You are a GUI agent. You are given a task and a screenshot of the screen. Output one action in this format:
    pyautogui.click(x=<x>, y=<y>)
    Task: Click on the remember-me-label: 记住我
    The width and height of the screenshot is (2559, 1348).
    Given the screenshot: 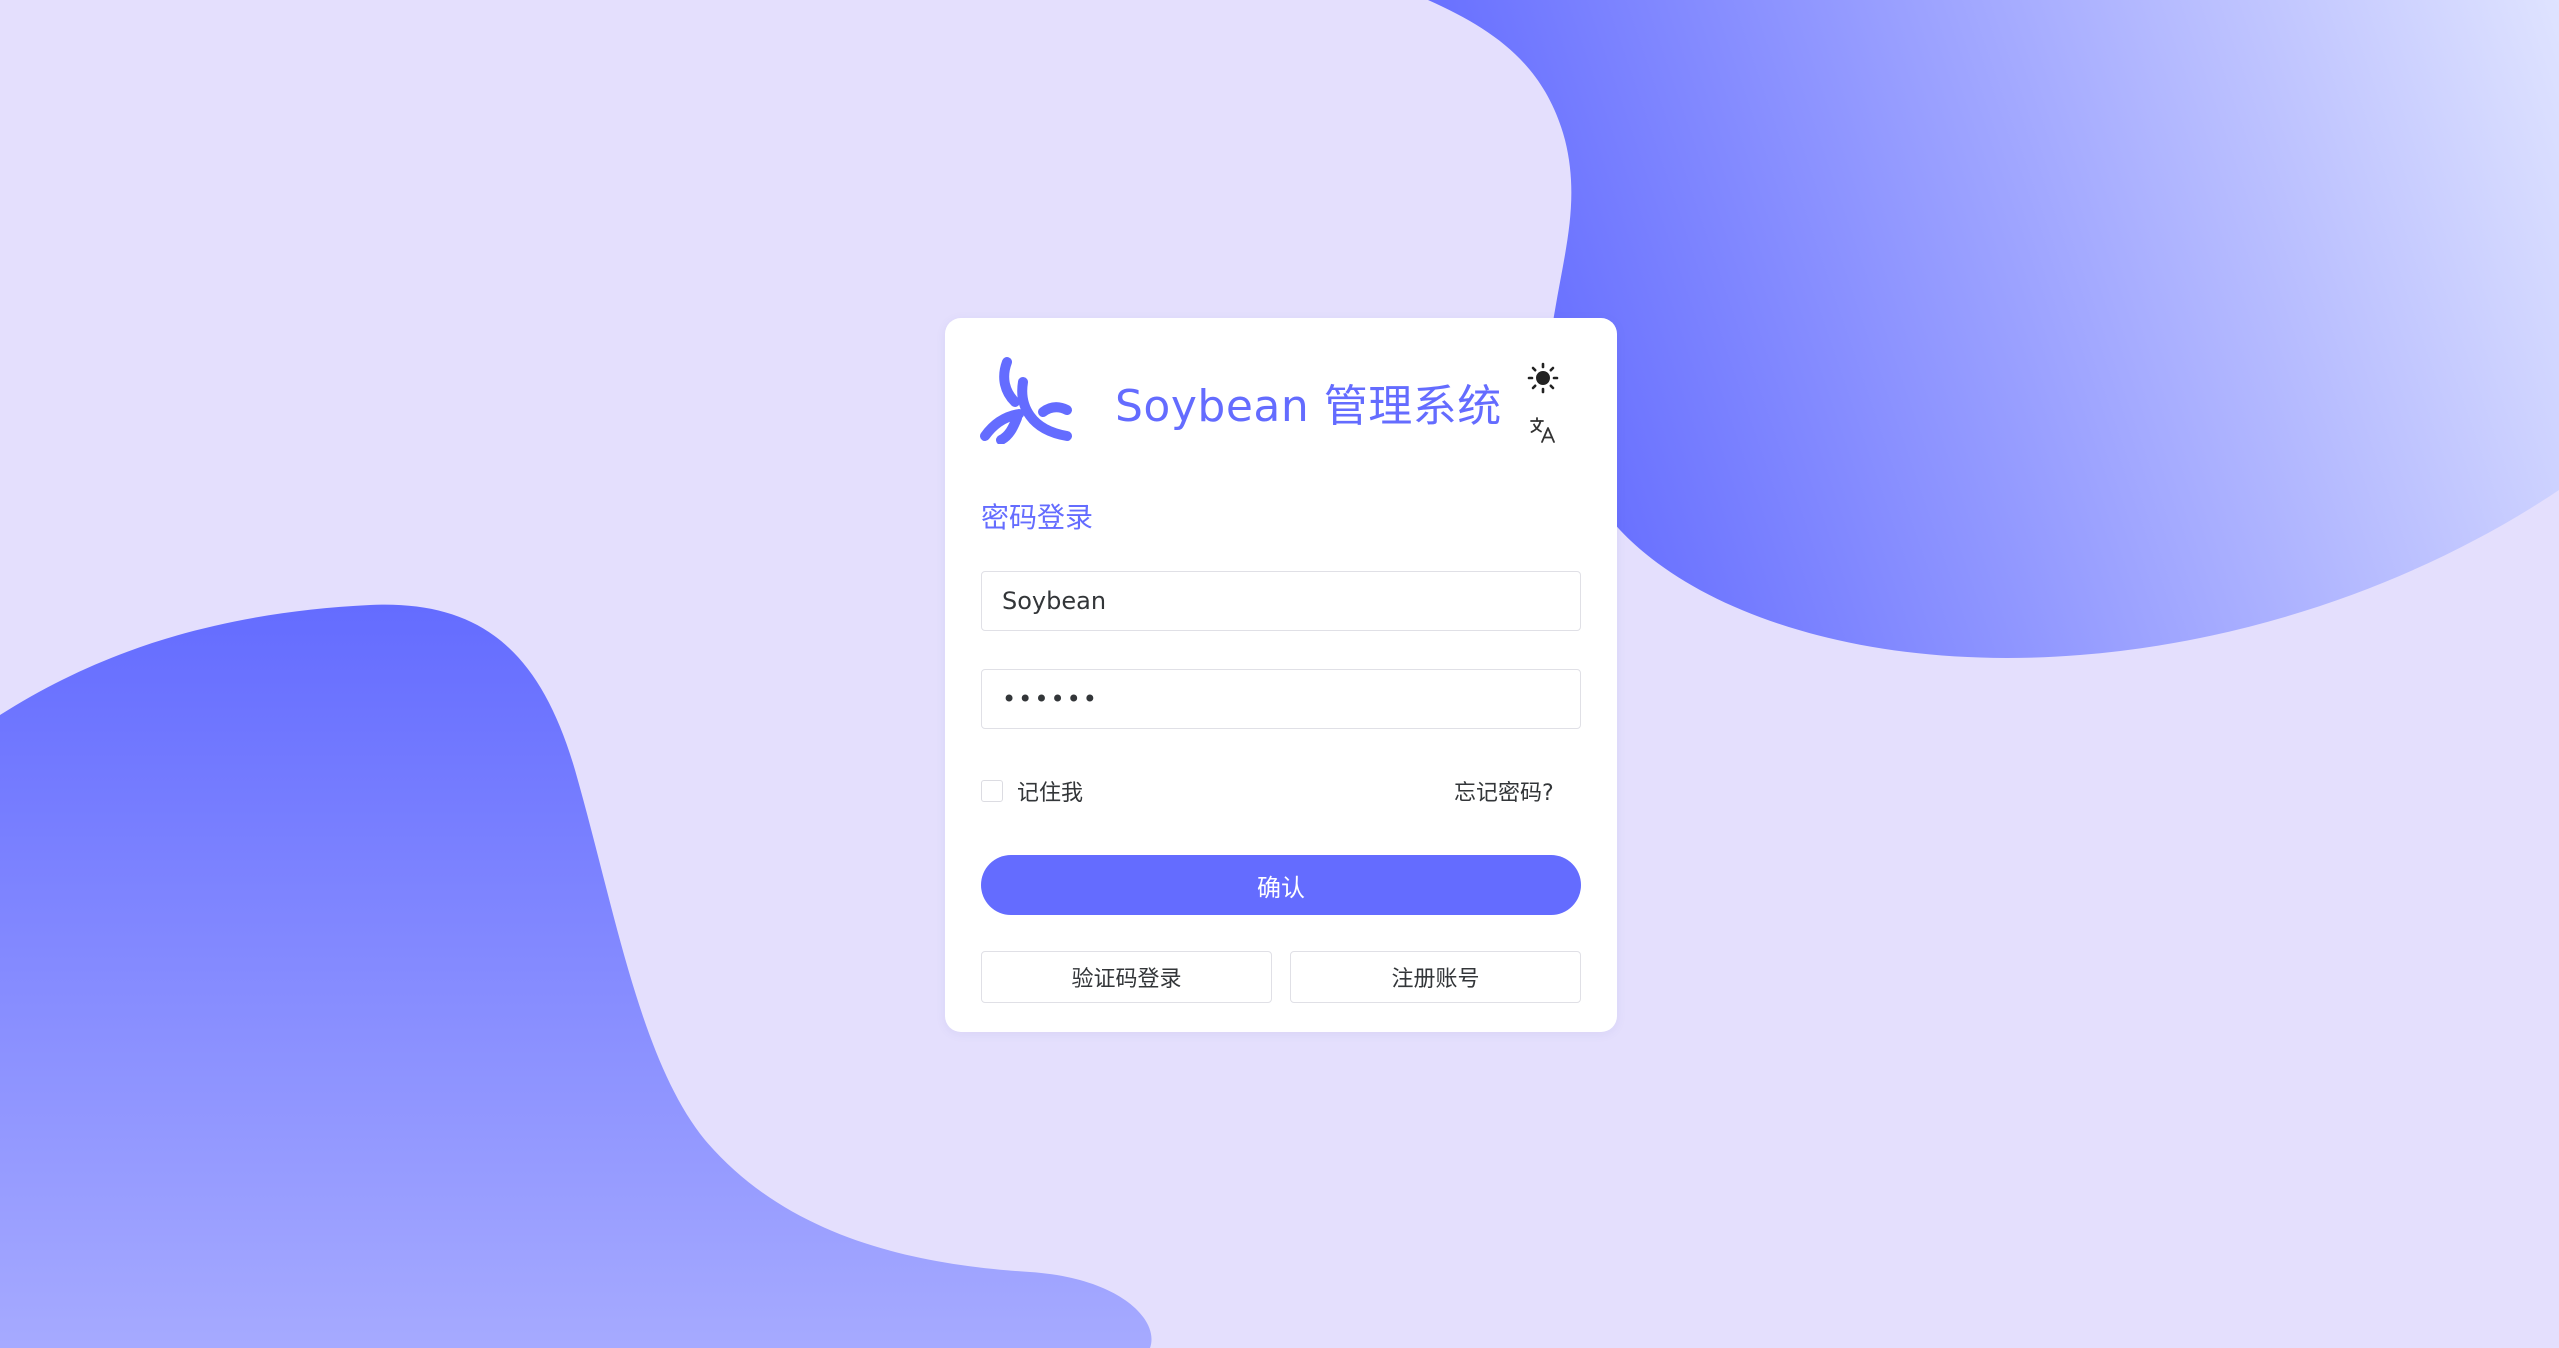 What is the action you would take?
    pyautogui.click(x=1050, y=793)
    